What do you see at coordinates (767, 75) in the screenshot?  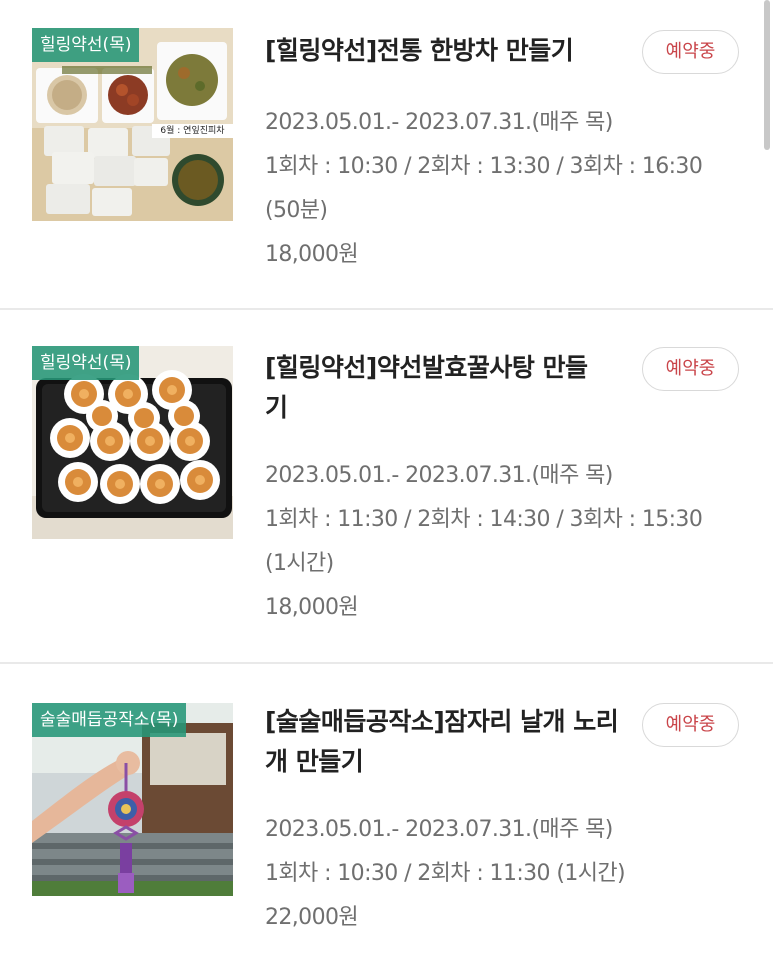 I see `scrollbar` at bounding box center [767, 75].